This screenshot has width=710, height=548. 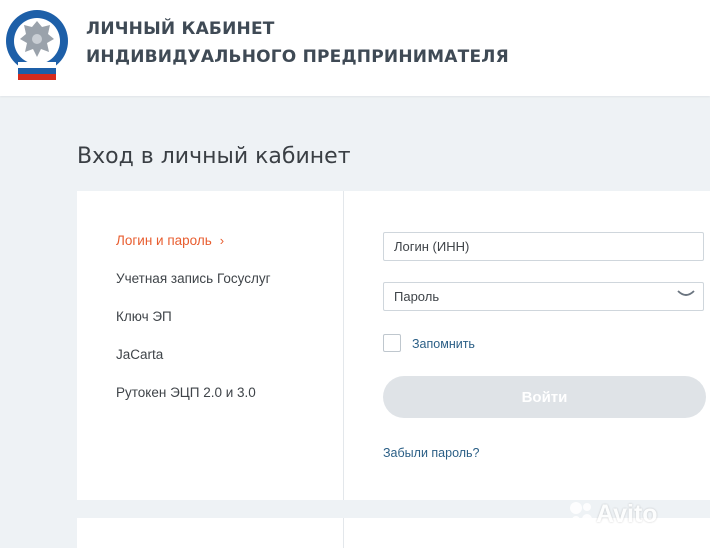 I want to click on method-login-password: Логин и пароль ›, so click(x=170, y=240).